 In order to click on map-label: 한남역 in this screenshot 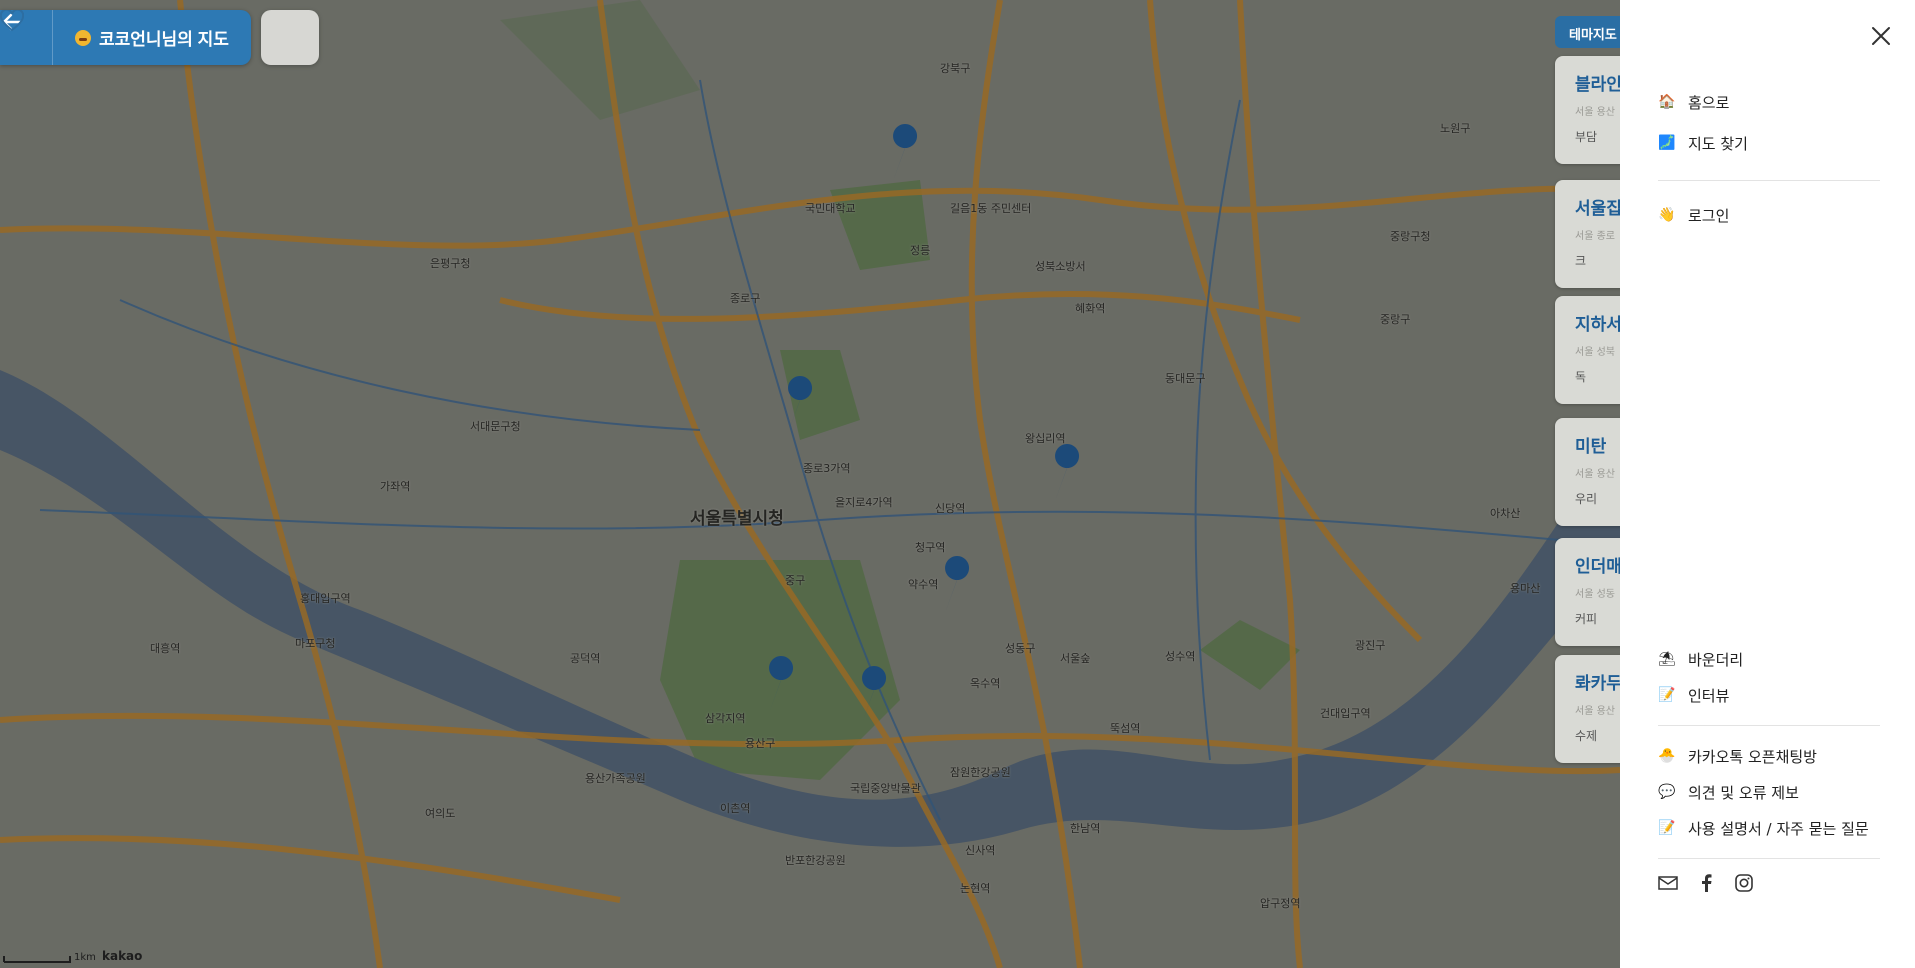, I will do `click(1085, 828)`.